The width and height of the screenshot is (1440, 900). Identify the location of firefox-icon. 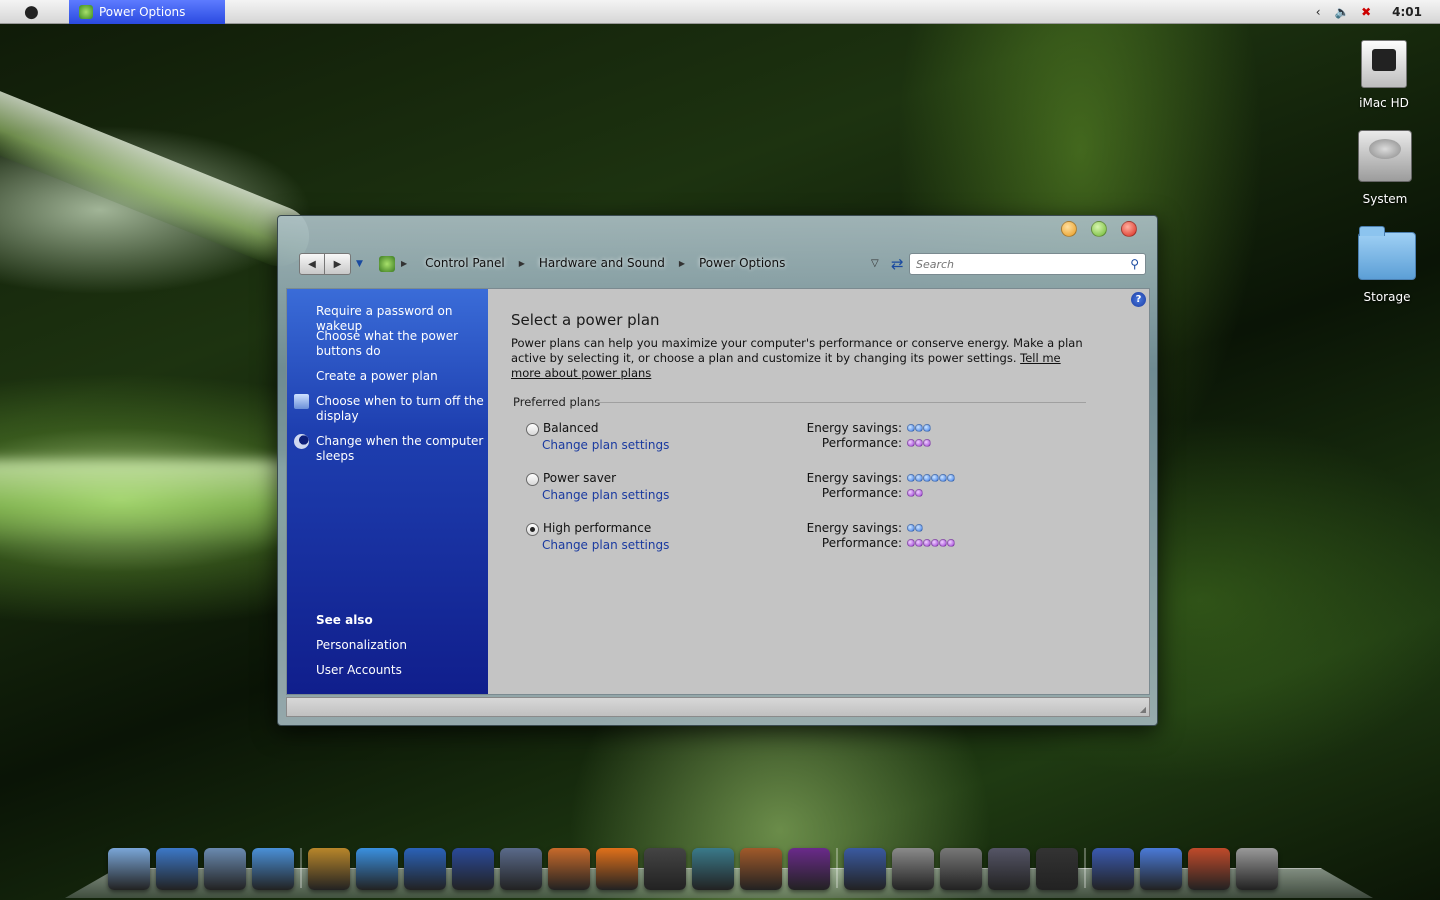
(617, 869).